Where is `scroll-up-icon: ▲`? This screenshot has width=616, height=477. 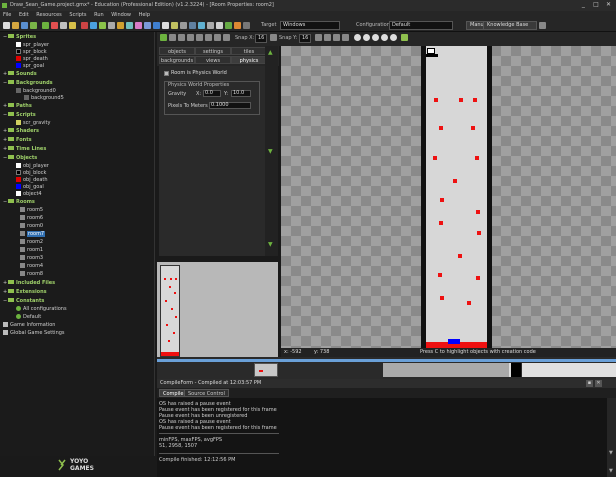 scroll-up-icon: ▲ is located at coordinates (270, 52).